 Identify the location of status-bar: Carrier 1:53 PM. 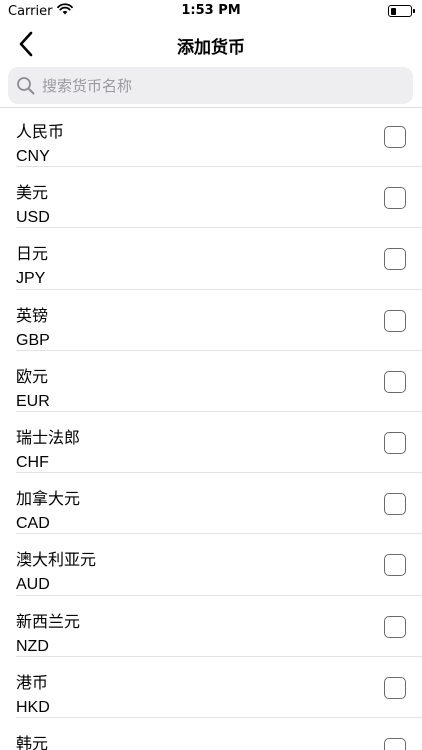
(211, 11).